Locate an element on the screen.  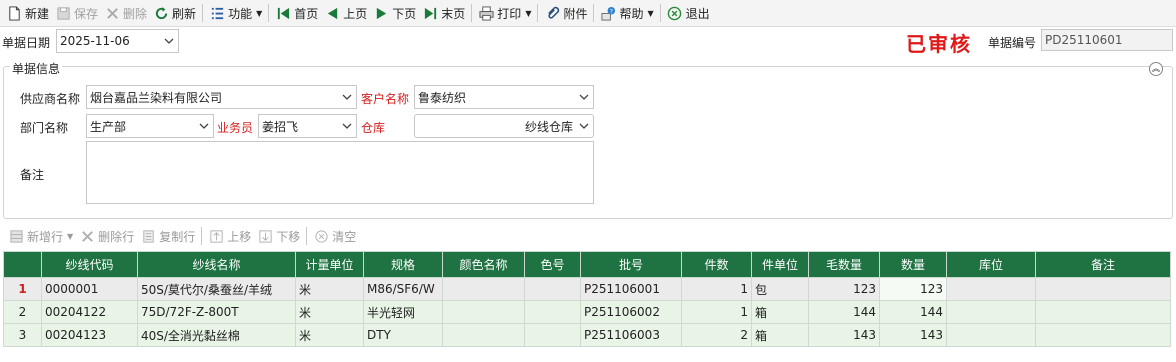
new-label: 新建 is located at coordinates (37, 13).